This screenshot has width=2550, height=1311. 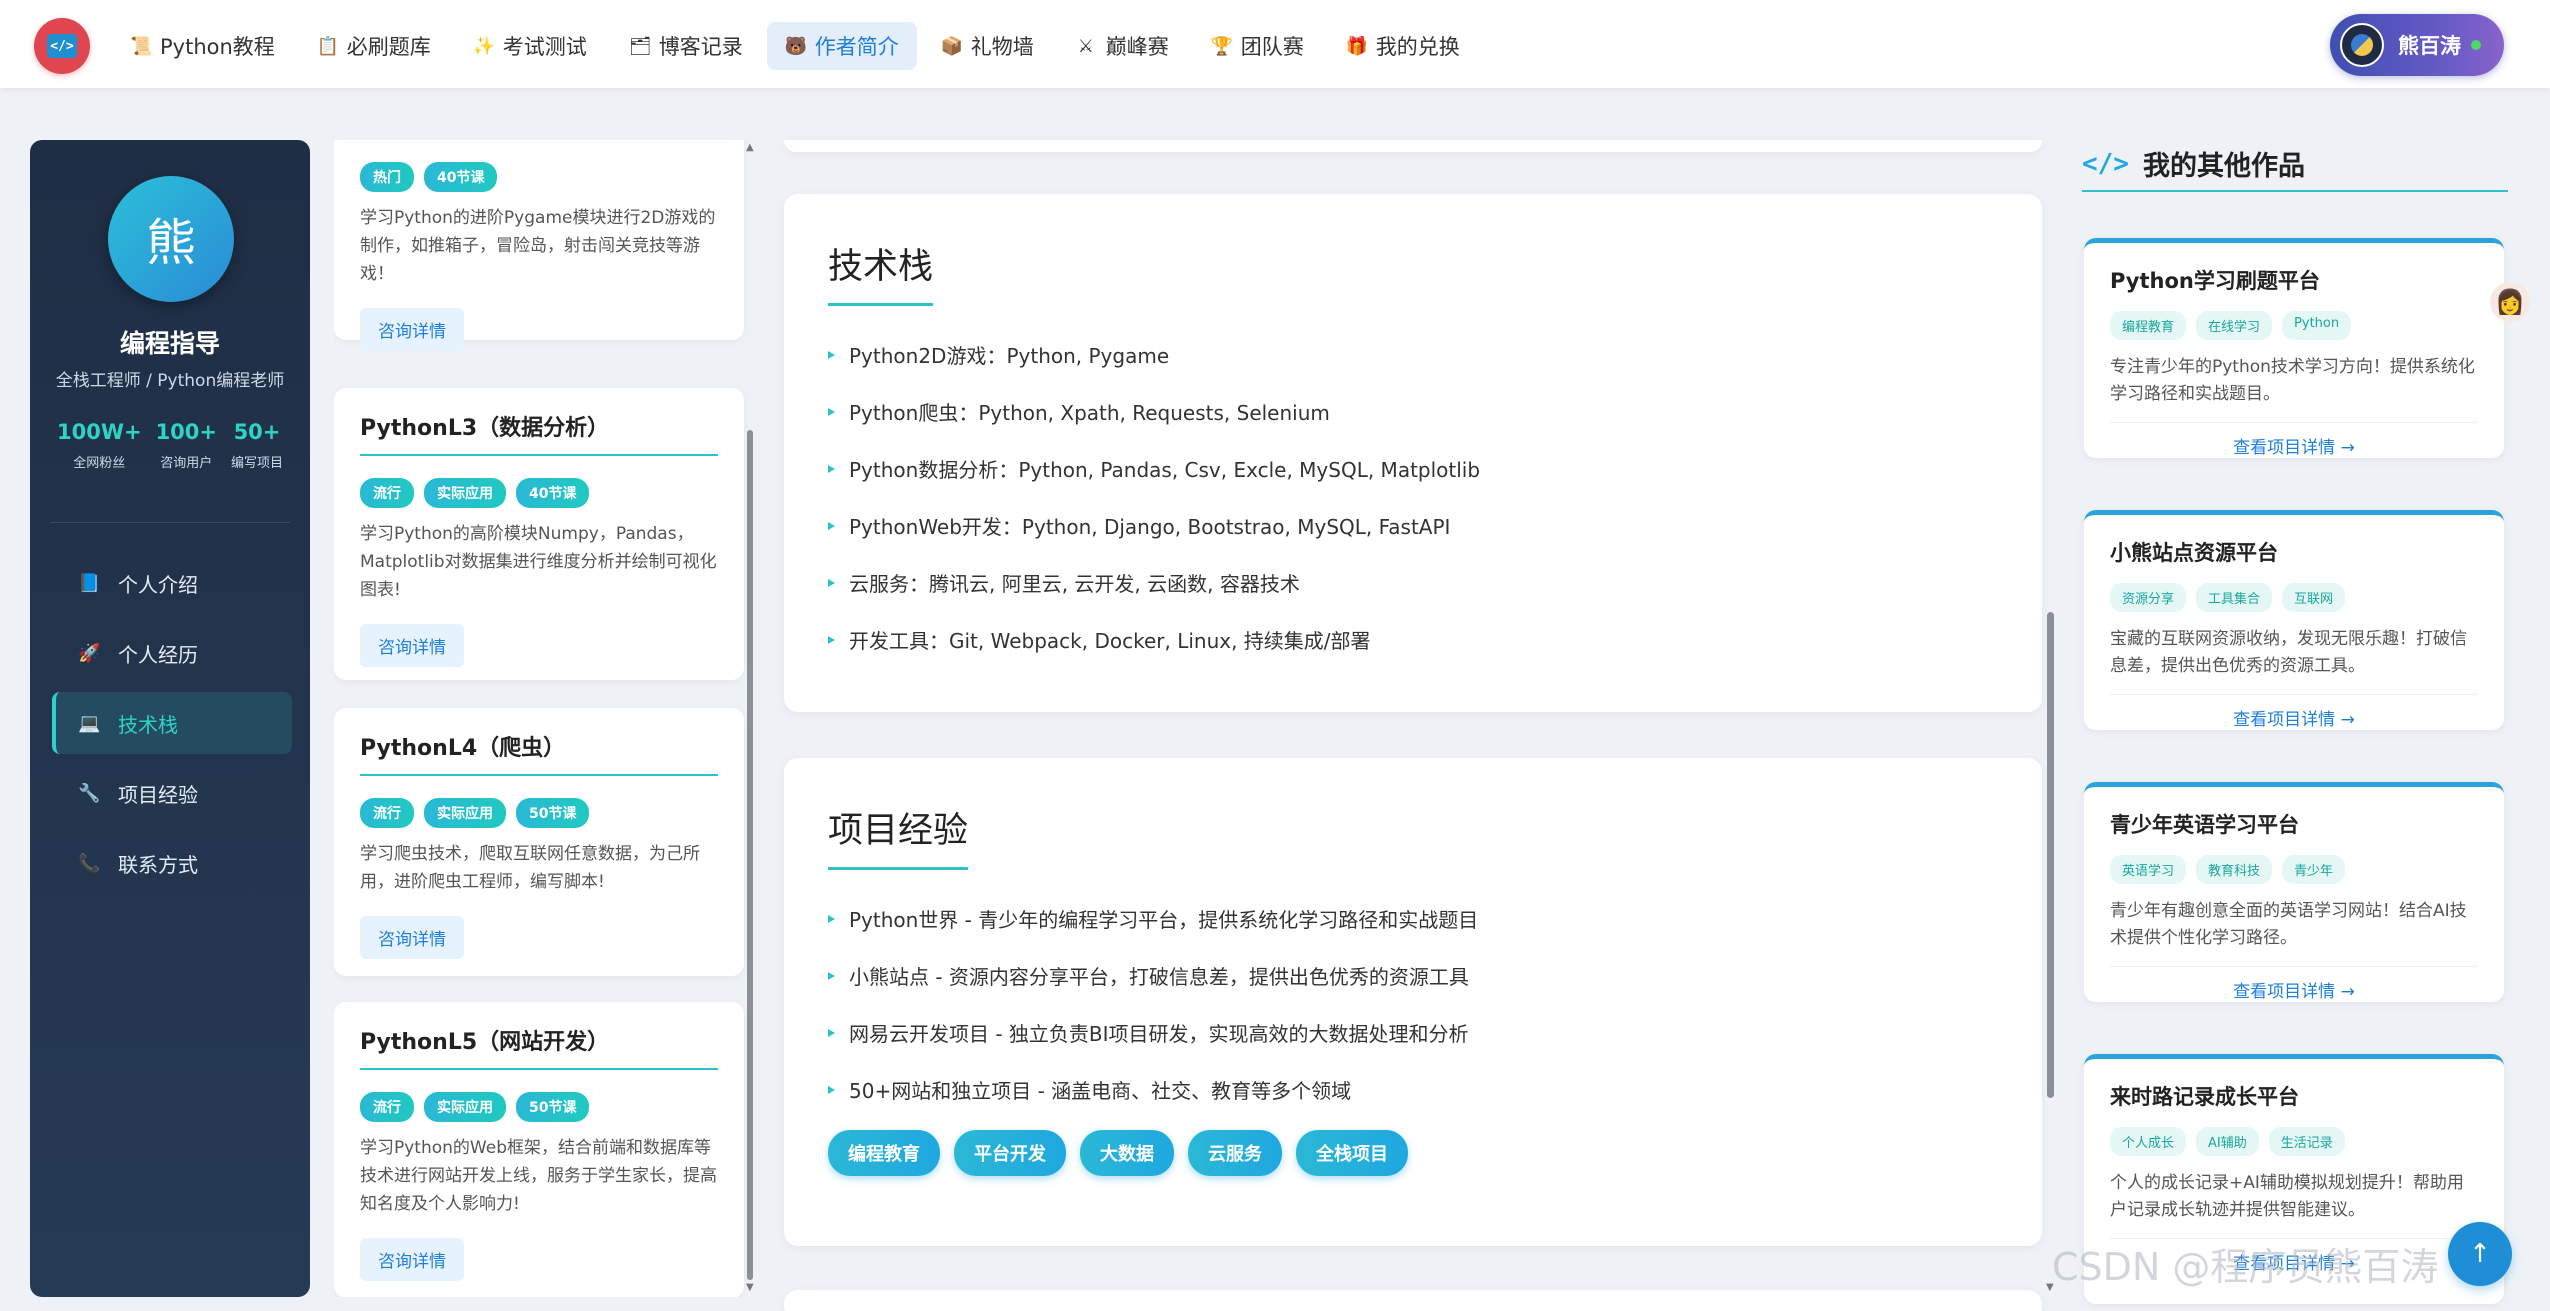 What do you see at coordinates (750, 147) in the screenshot?
I see `scroll-up-icon: ▲` at bounding box center [750, 147].